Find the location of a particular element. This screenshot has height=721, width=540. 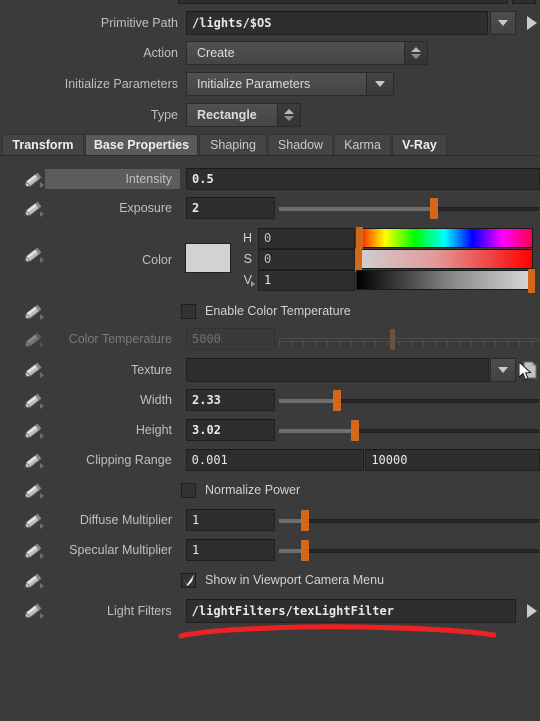

primitive-path-input: /lights/$OS is located at coordinates (337, 23).